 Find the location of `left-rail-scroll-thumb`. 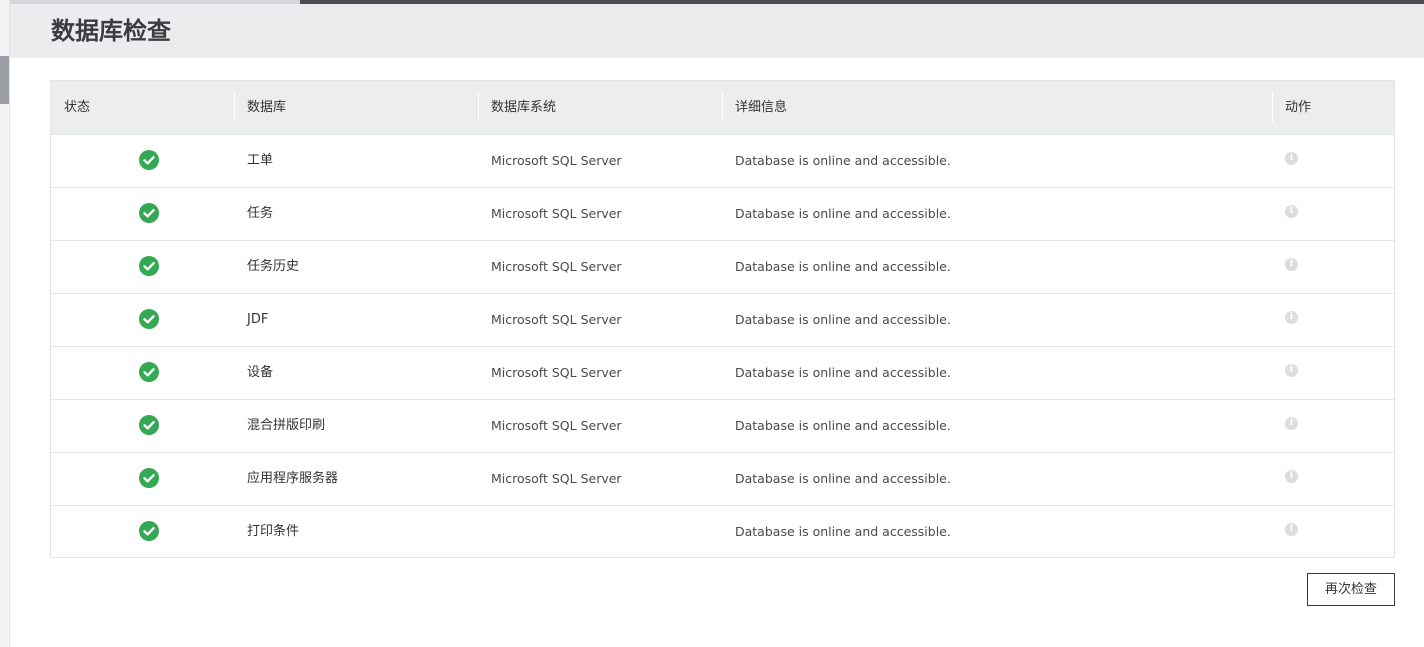

left-rail-scroll-thumb is located at coordinates (4, 80).